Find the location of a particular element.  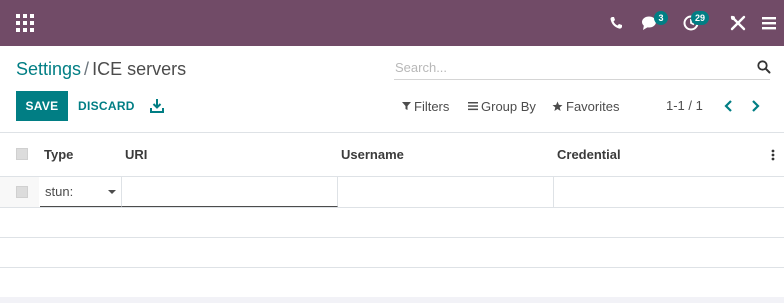

filters-label: Filters is located at coordinates (432, 106).